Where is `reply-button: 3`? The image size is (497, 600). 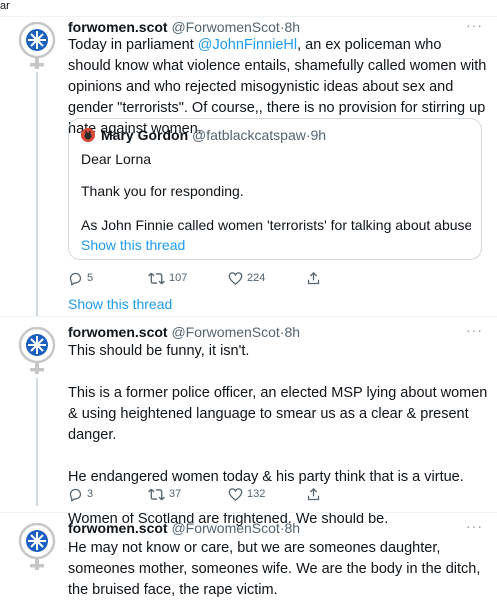 reply-button: 3 is located at coordinates (80, 494).